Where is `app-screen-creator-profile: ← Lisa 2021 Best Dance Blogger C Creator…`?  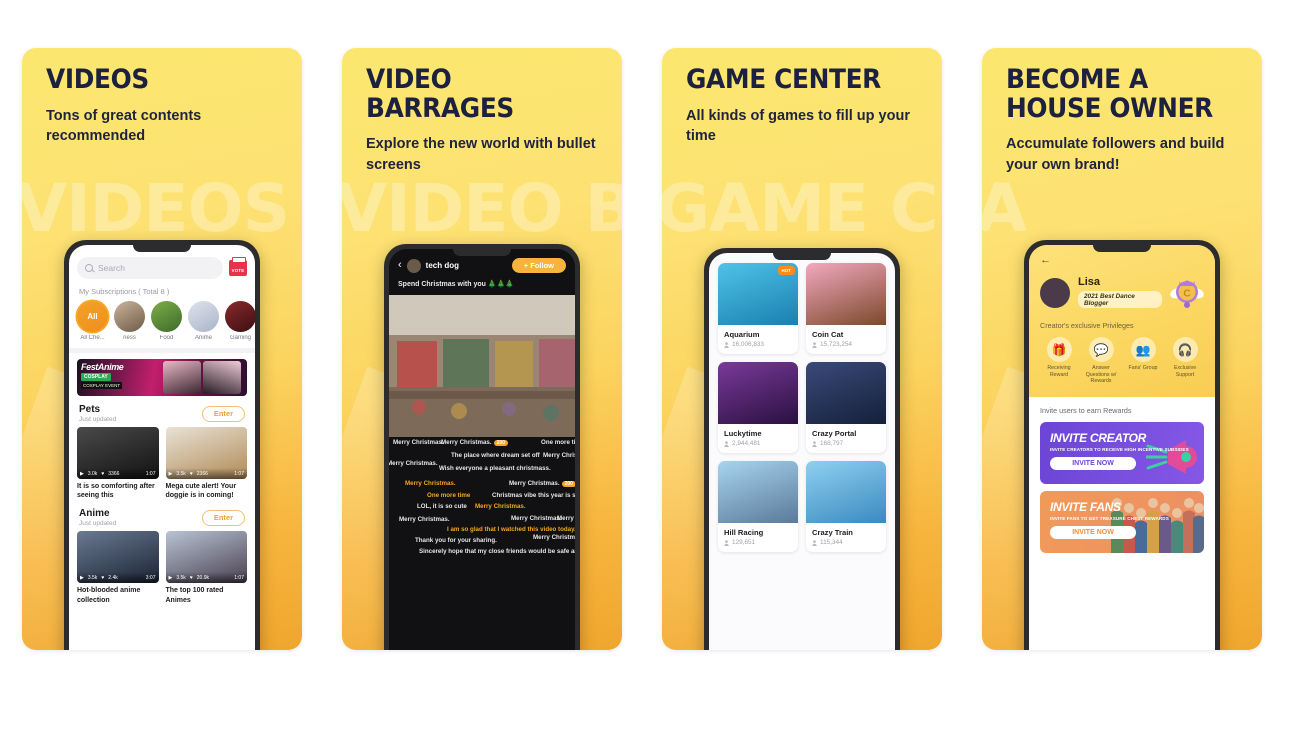 app-screen-creator-profile: ← Lisa 2021 Best Dance Blogger C Creator… is located at coordinates (1122, 447).